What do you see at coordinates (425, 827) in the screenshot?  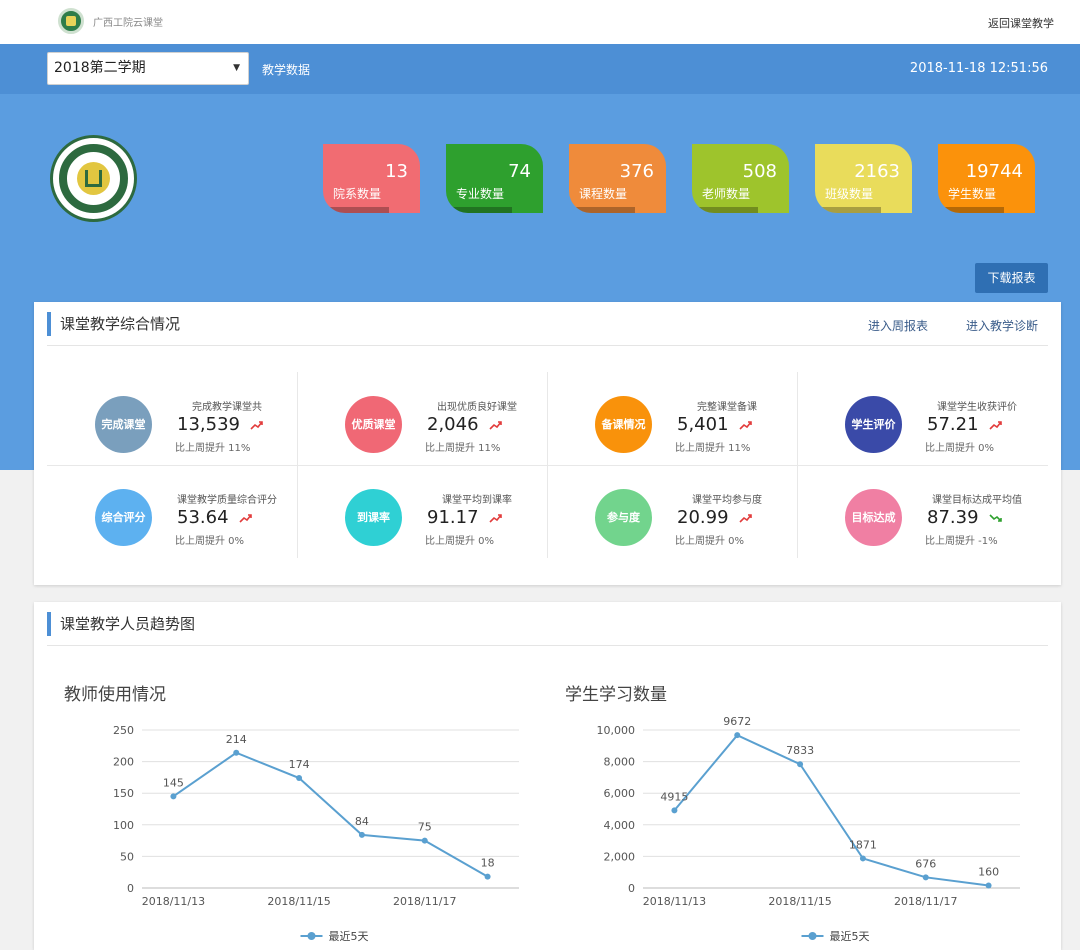 I see `data-label: 75` at bounding box center [425, 827].